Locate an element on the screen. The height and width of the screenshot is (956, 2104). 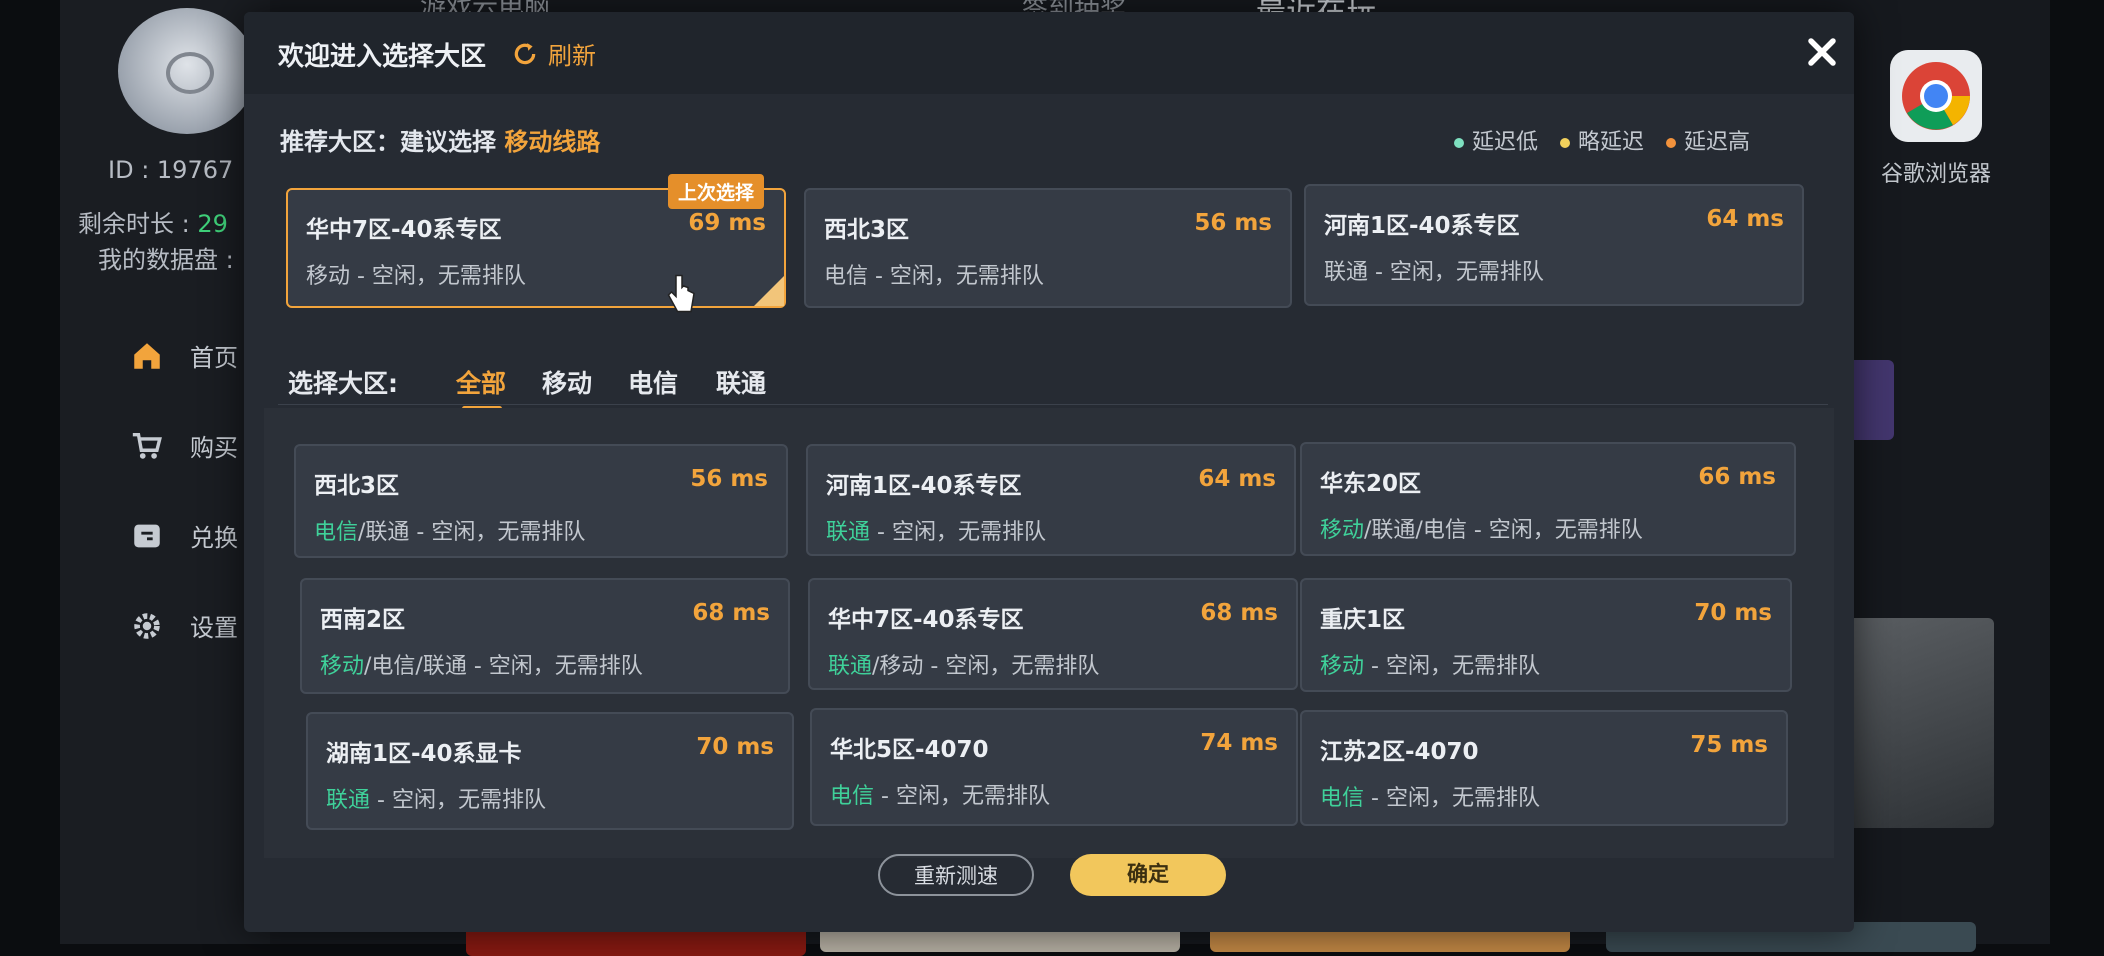
region-name: 江苏2区-4070 is located at coordinates (1399, 752).